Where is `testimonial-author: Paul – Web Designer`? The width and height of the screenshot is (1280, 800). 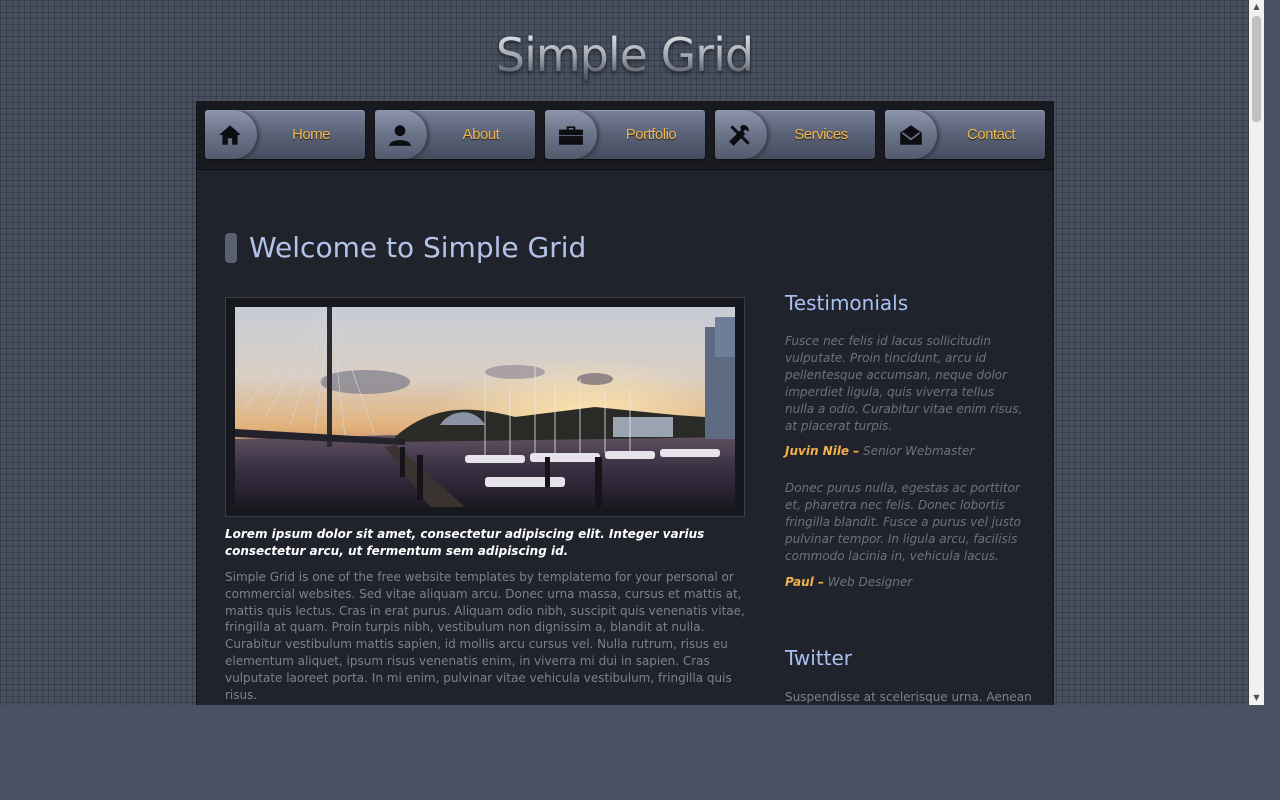
testimonial-author: Paul – Web Designer is located at coordinates (848, 582).